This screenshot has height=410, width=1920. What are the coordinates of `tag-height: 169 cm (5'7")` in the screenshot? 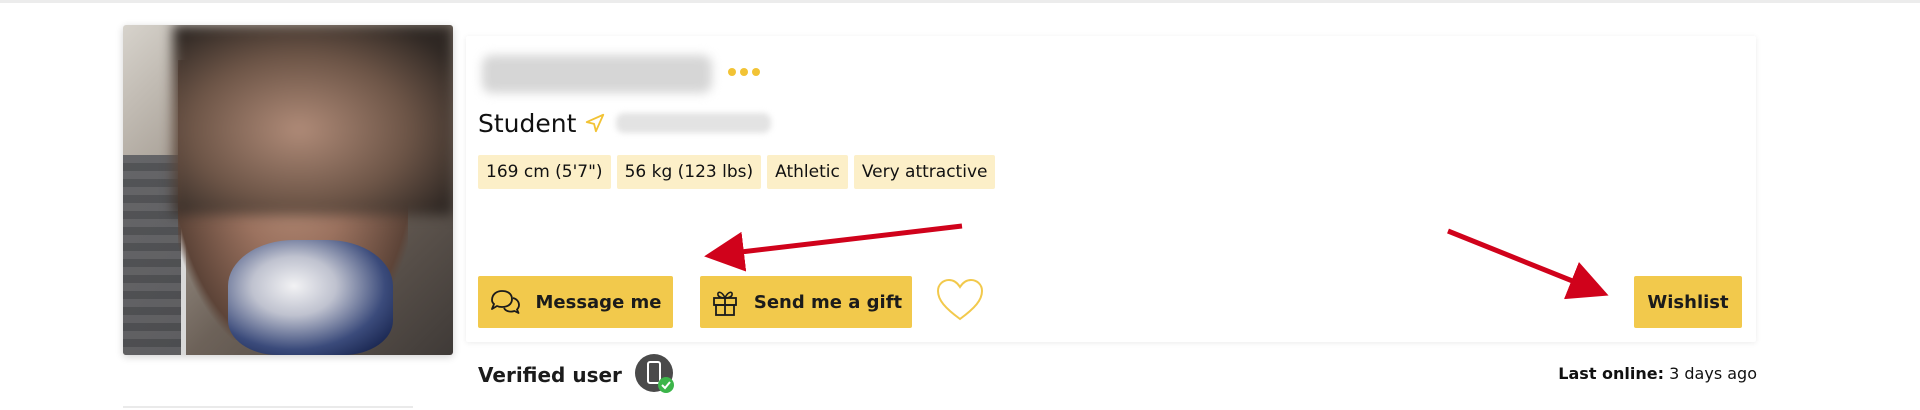 It's located at (544, 172).